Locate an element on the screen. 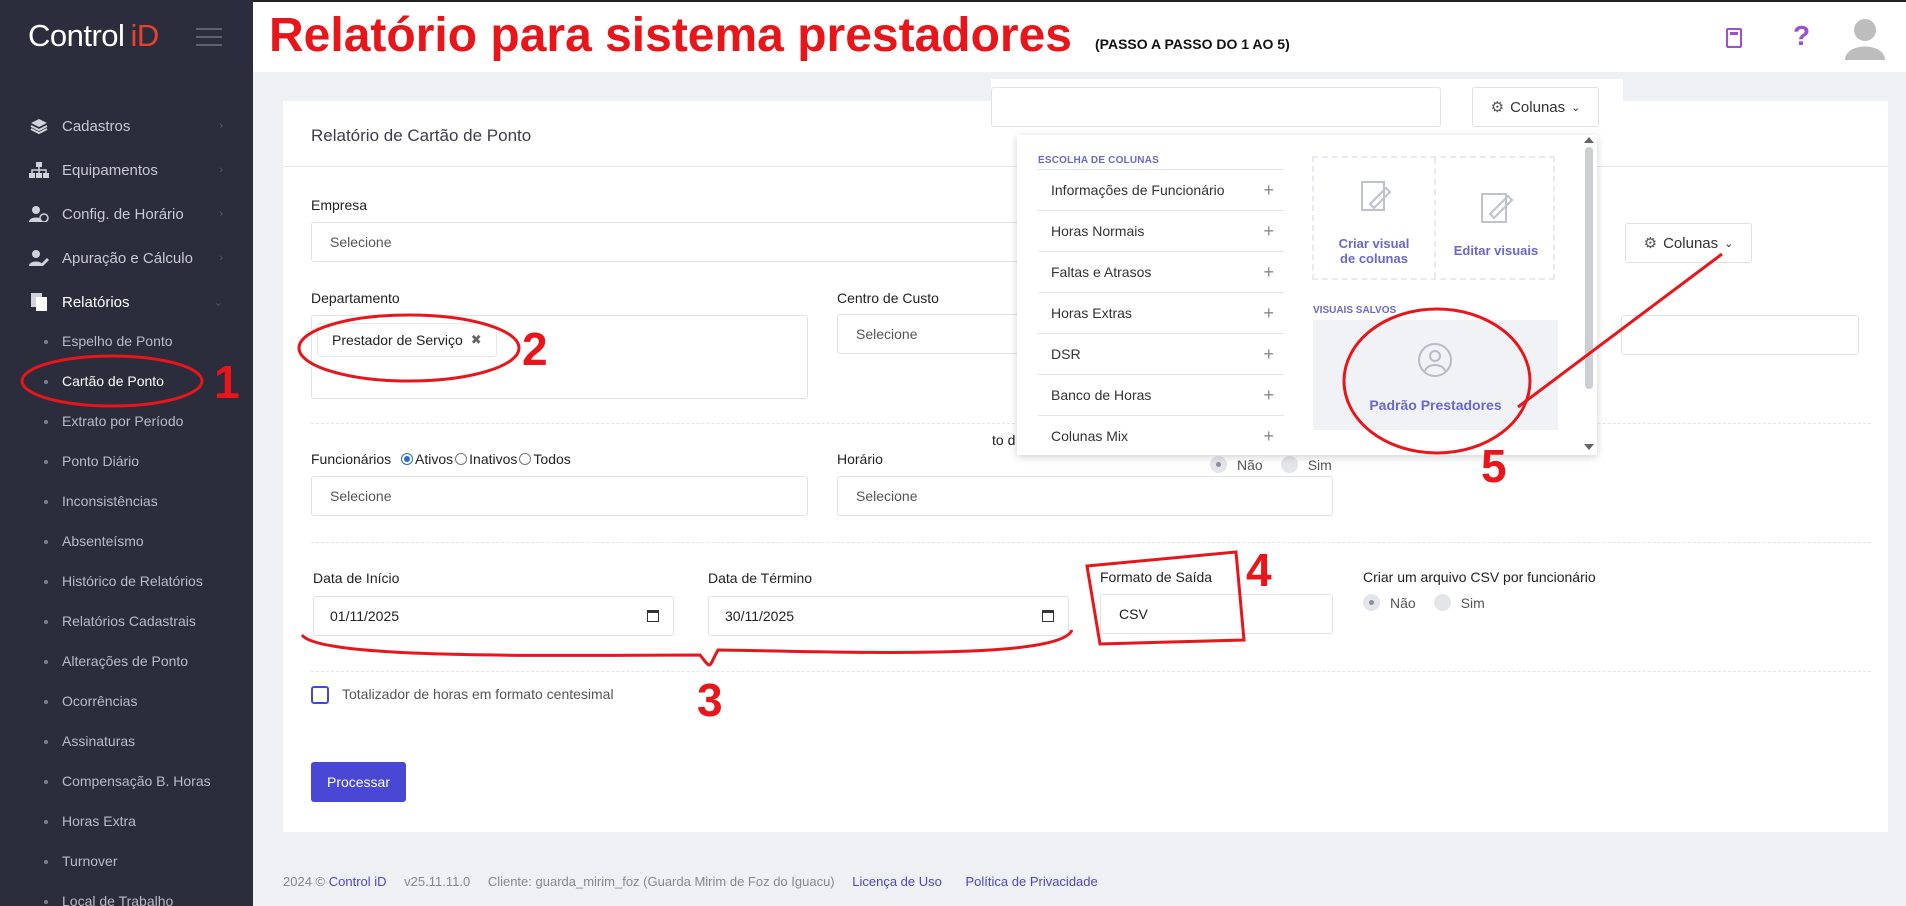 Image resolution: width=1906 pixels, height=906 pixels. annotation-number-1: 1 is located at coordinates (227, 382).